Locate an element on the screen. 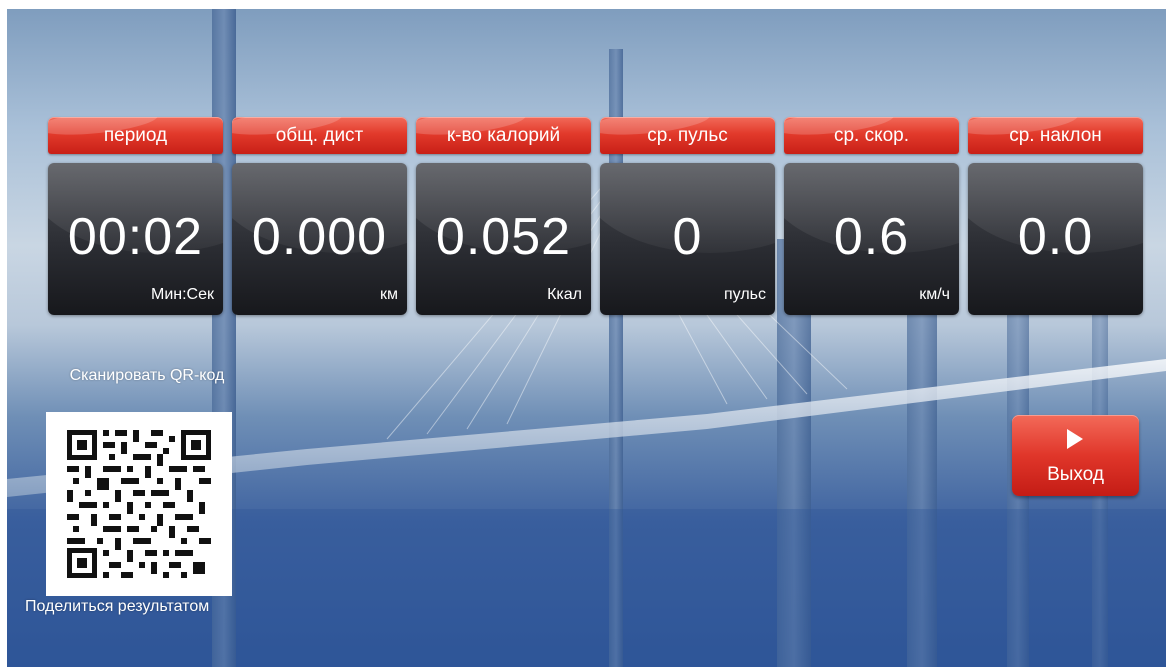  stat-value: 0 is located at coordinates (687, 237).